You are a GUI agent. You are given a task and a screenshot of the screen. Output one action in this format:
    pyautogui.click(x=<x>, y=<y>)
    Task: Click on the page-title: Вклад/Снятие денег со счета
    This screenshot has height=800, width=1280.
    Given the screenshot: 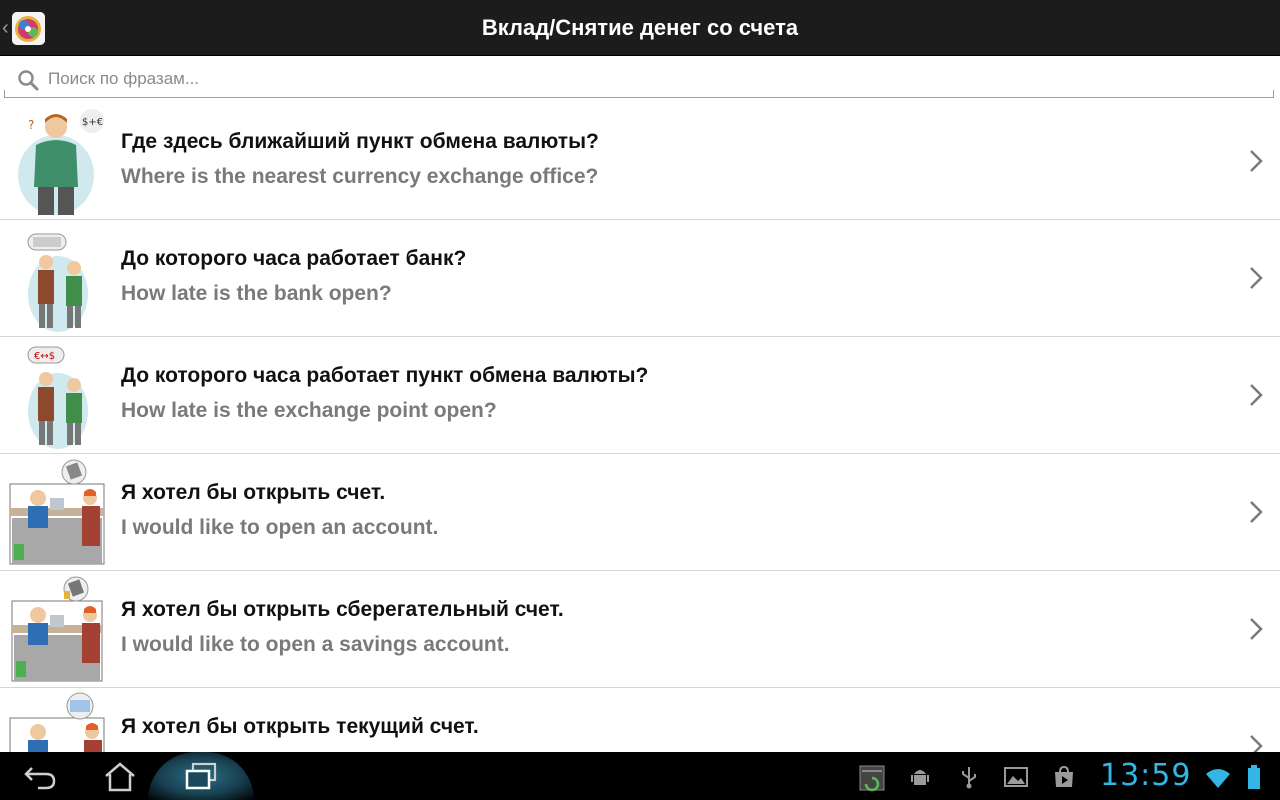 What is the action you would take?
    pyautogui.click(x=640, y=27)
    